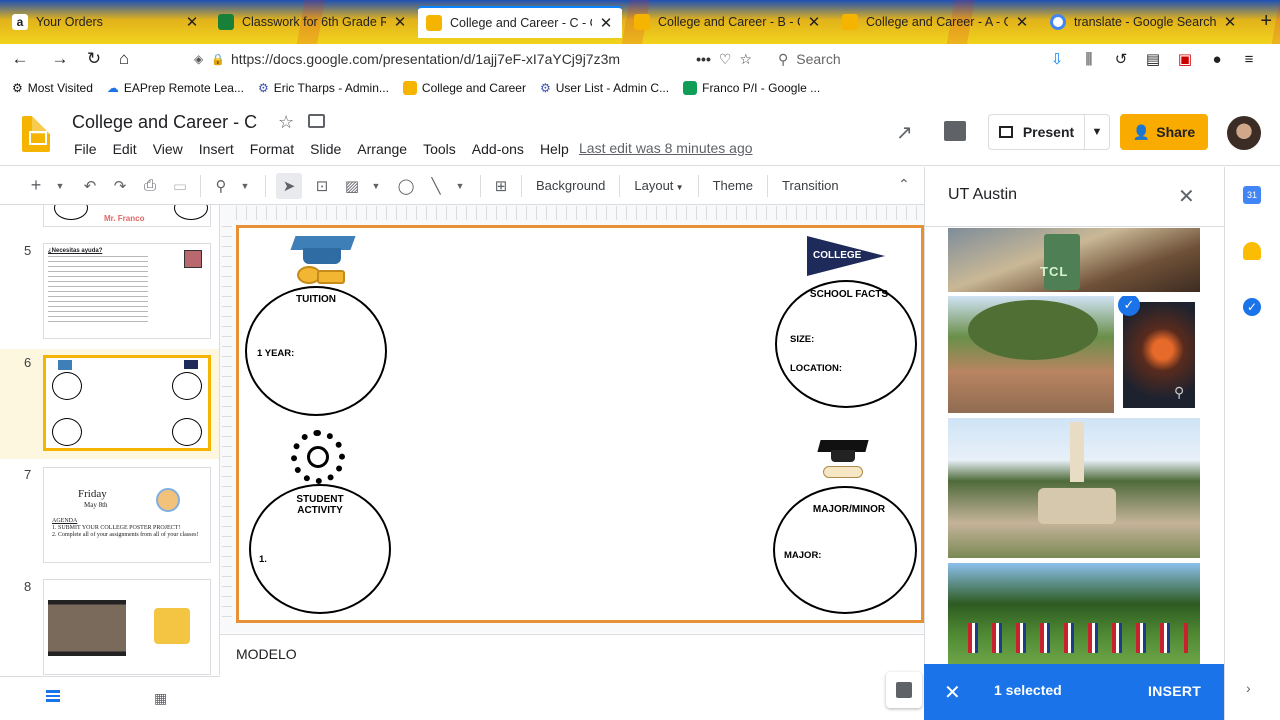  What do you see at coordinates (904, 690) in the screenshot?
I see `explore-button` at bounding box center [904, 690].